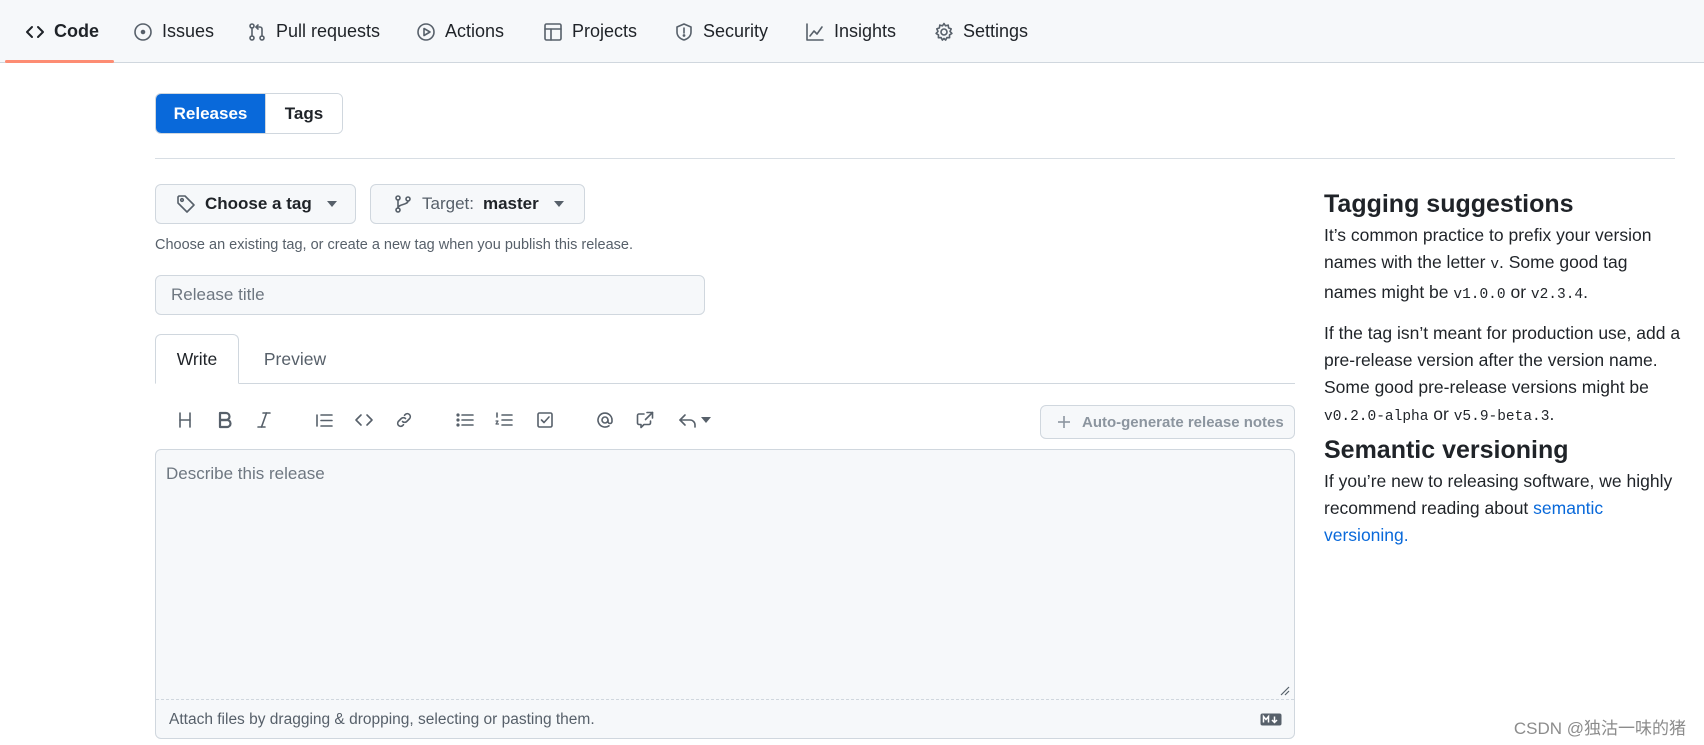  I want to click on tab-issues-label: Issues, so click(188, 31).